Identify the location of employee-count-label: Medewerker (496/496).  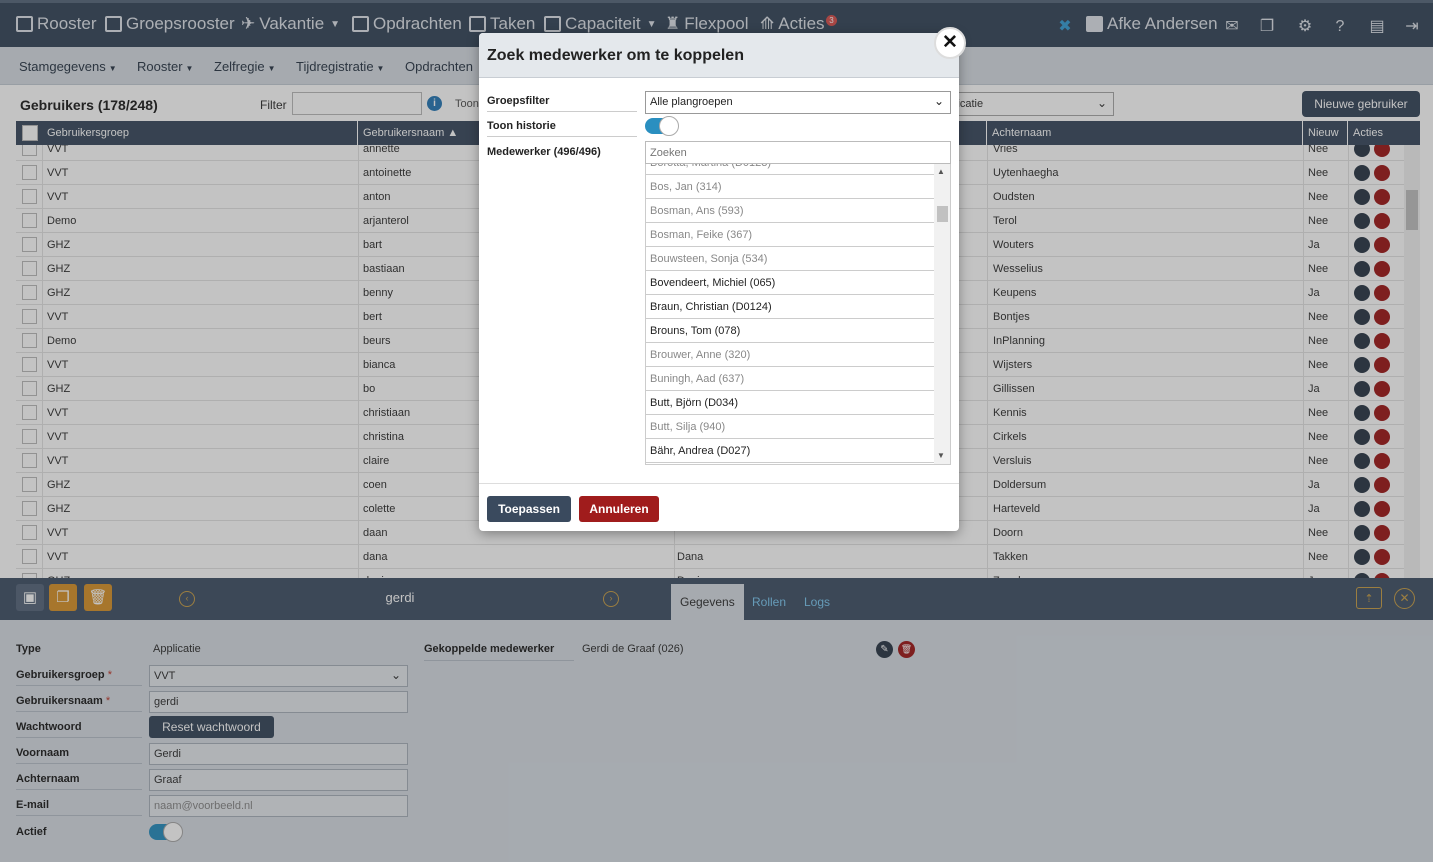
(544, 152).